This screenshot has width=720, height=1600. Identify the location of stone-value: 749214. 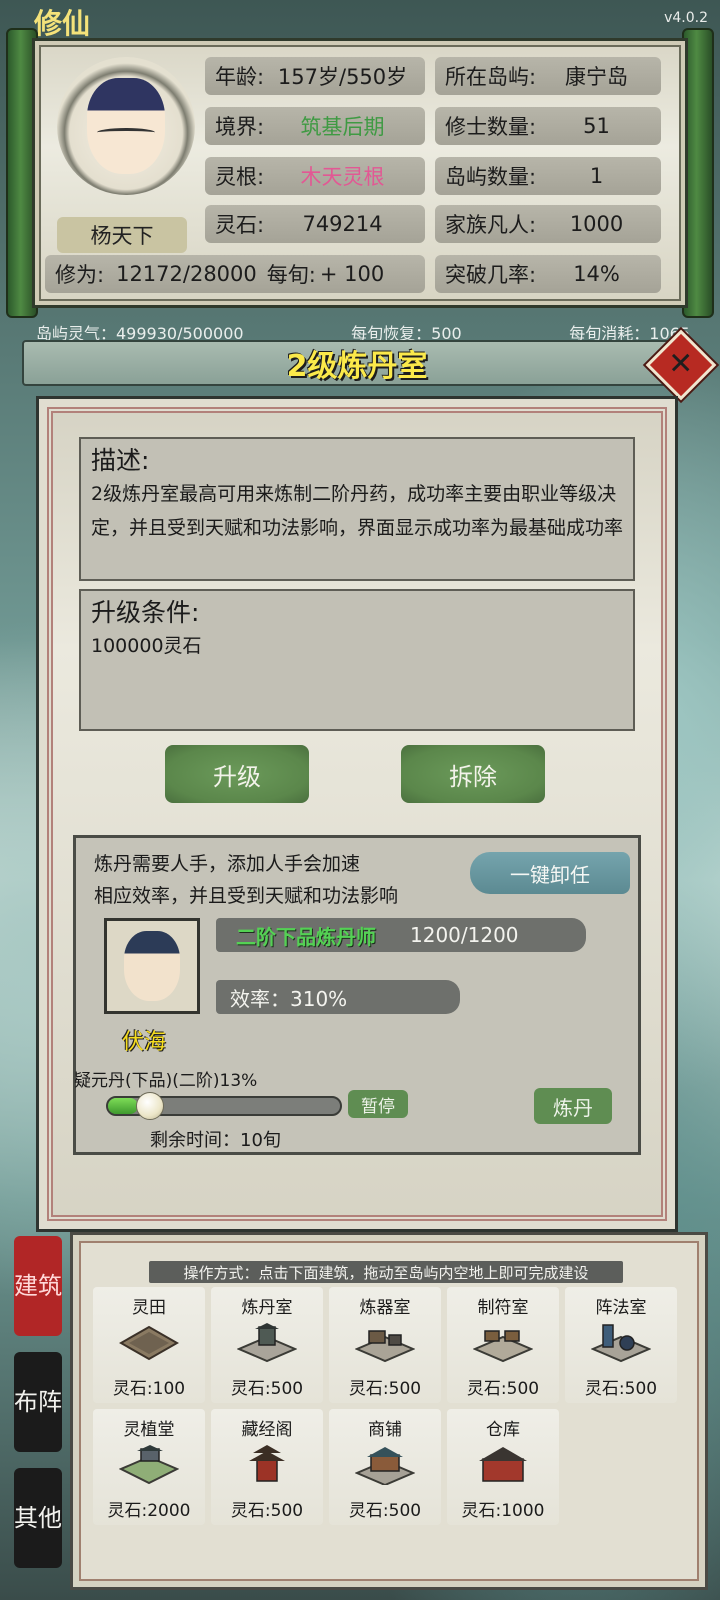
(342, 224).